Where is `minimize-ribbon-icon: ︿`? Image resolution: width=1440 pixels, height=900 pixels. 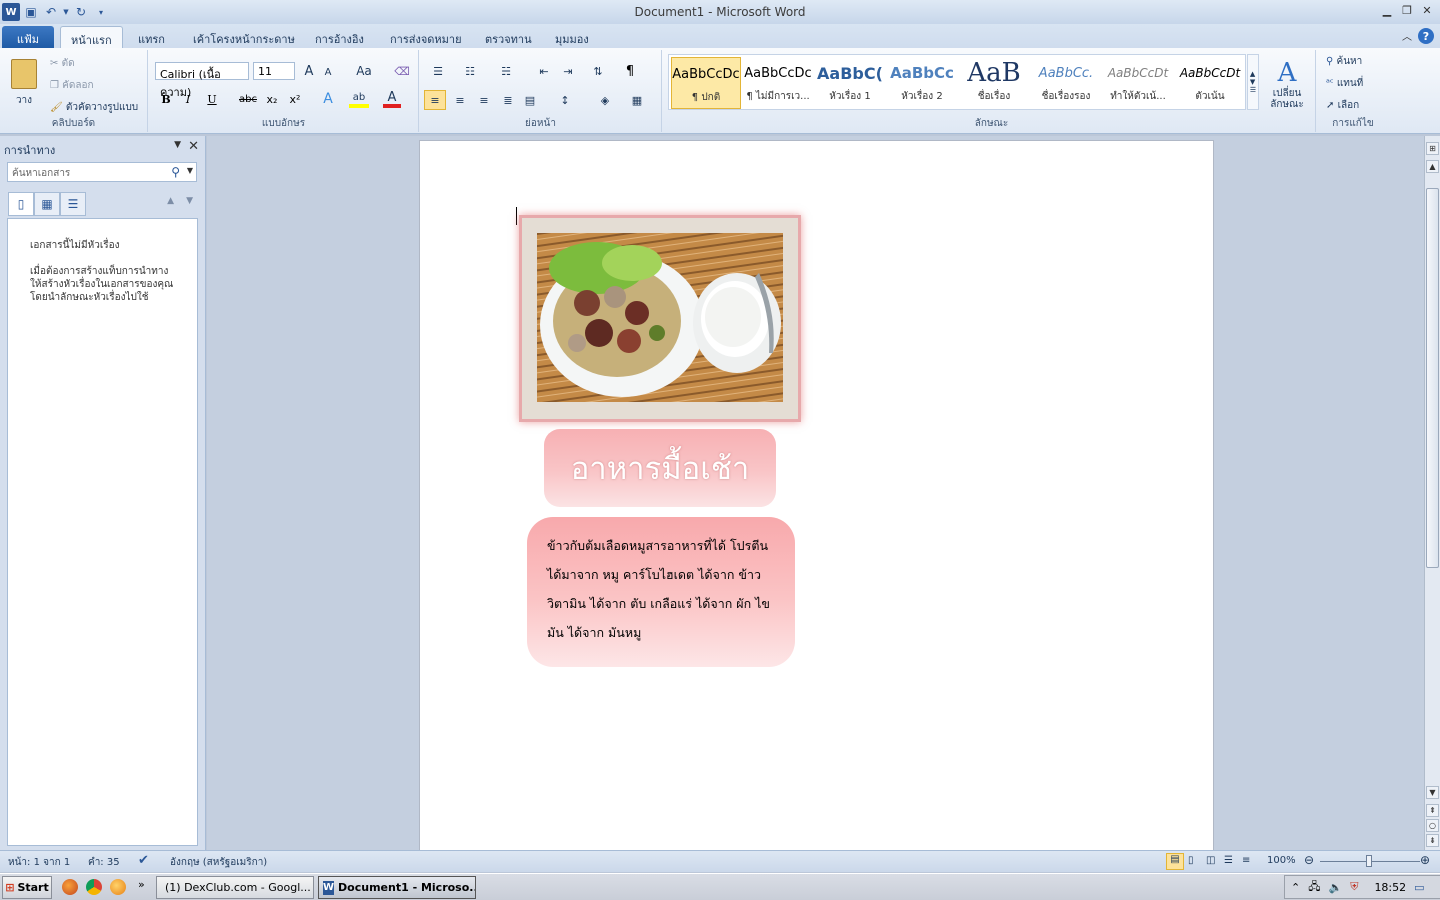 minimize-ribbon-icon: ︿ is located at coordinates (1407, 36).